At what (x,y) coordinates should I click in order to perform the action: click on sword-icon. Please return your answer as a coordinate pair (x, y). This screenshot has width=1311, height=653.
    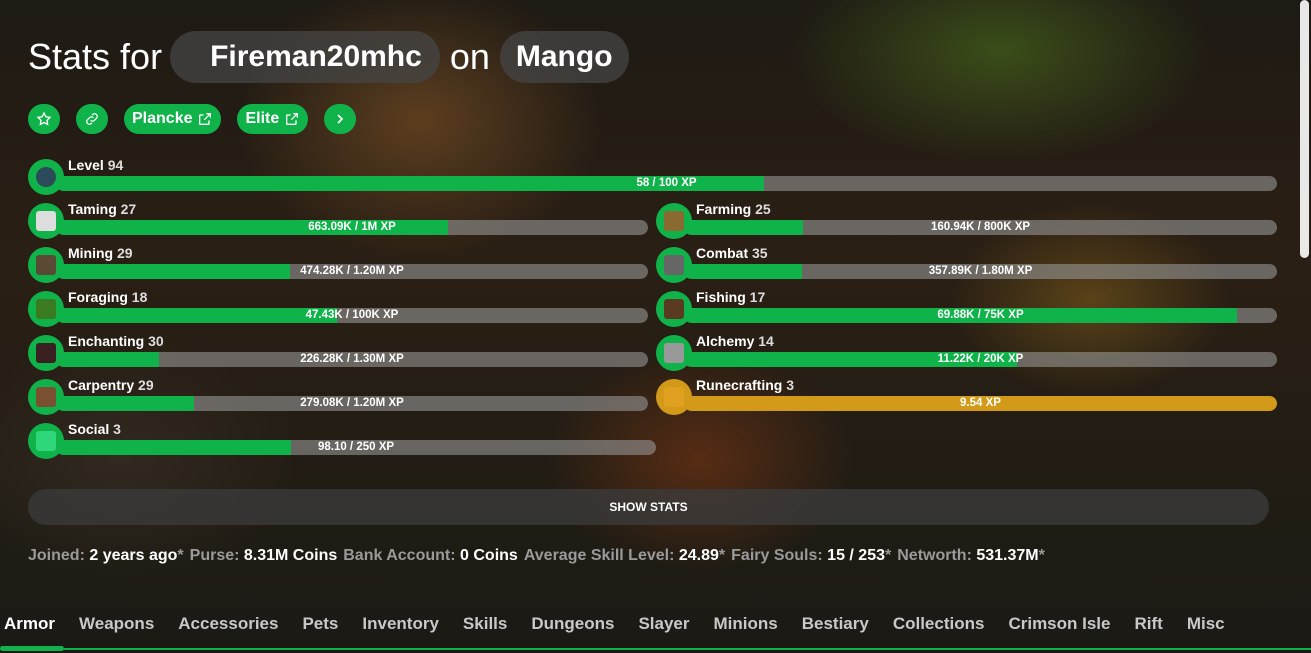
    Looking at the image, I should click on (674, 265).